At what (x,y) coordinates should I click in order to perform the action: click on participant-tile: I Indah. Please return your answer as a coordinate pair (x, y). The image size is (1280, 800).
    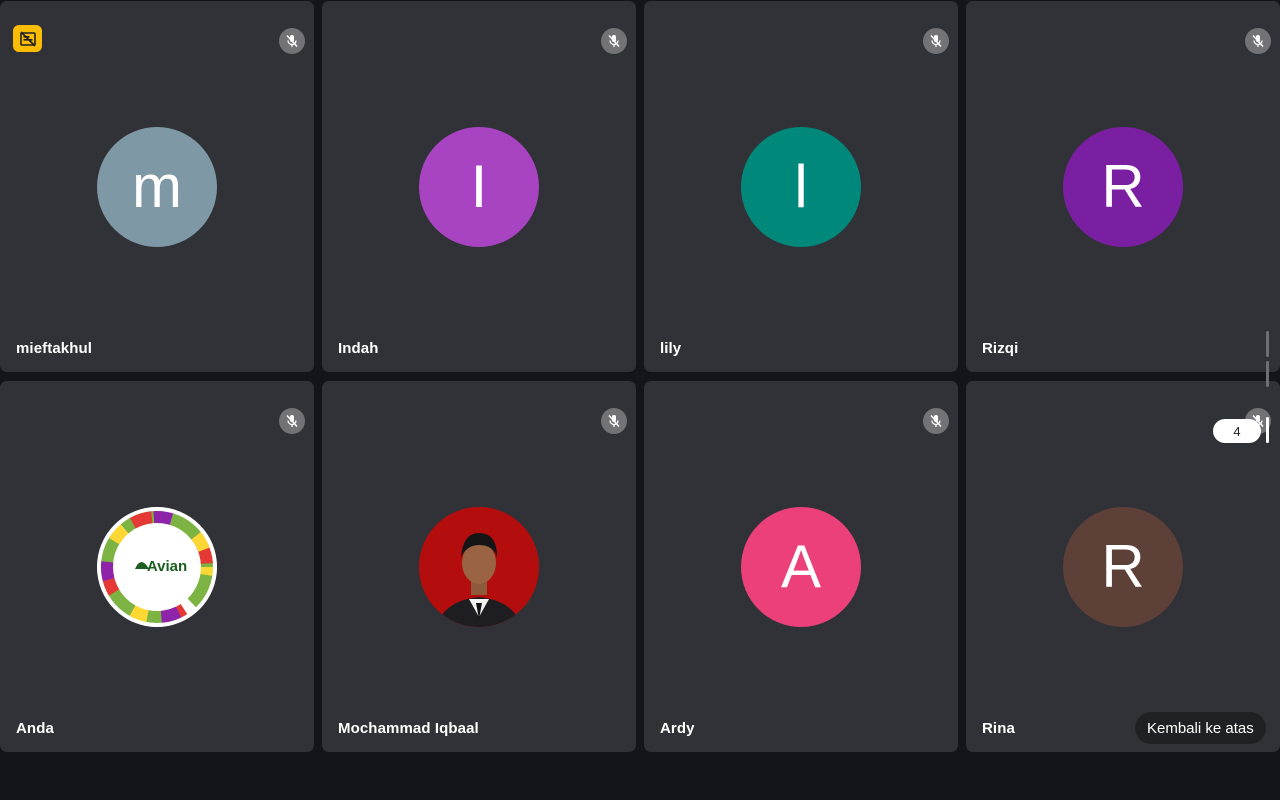
    Looking at the image, I should click on (479, 186).